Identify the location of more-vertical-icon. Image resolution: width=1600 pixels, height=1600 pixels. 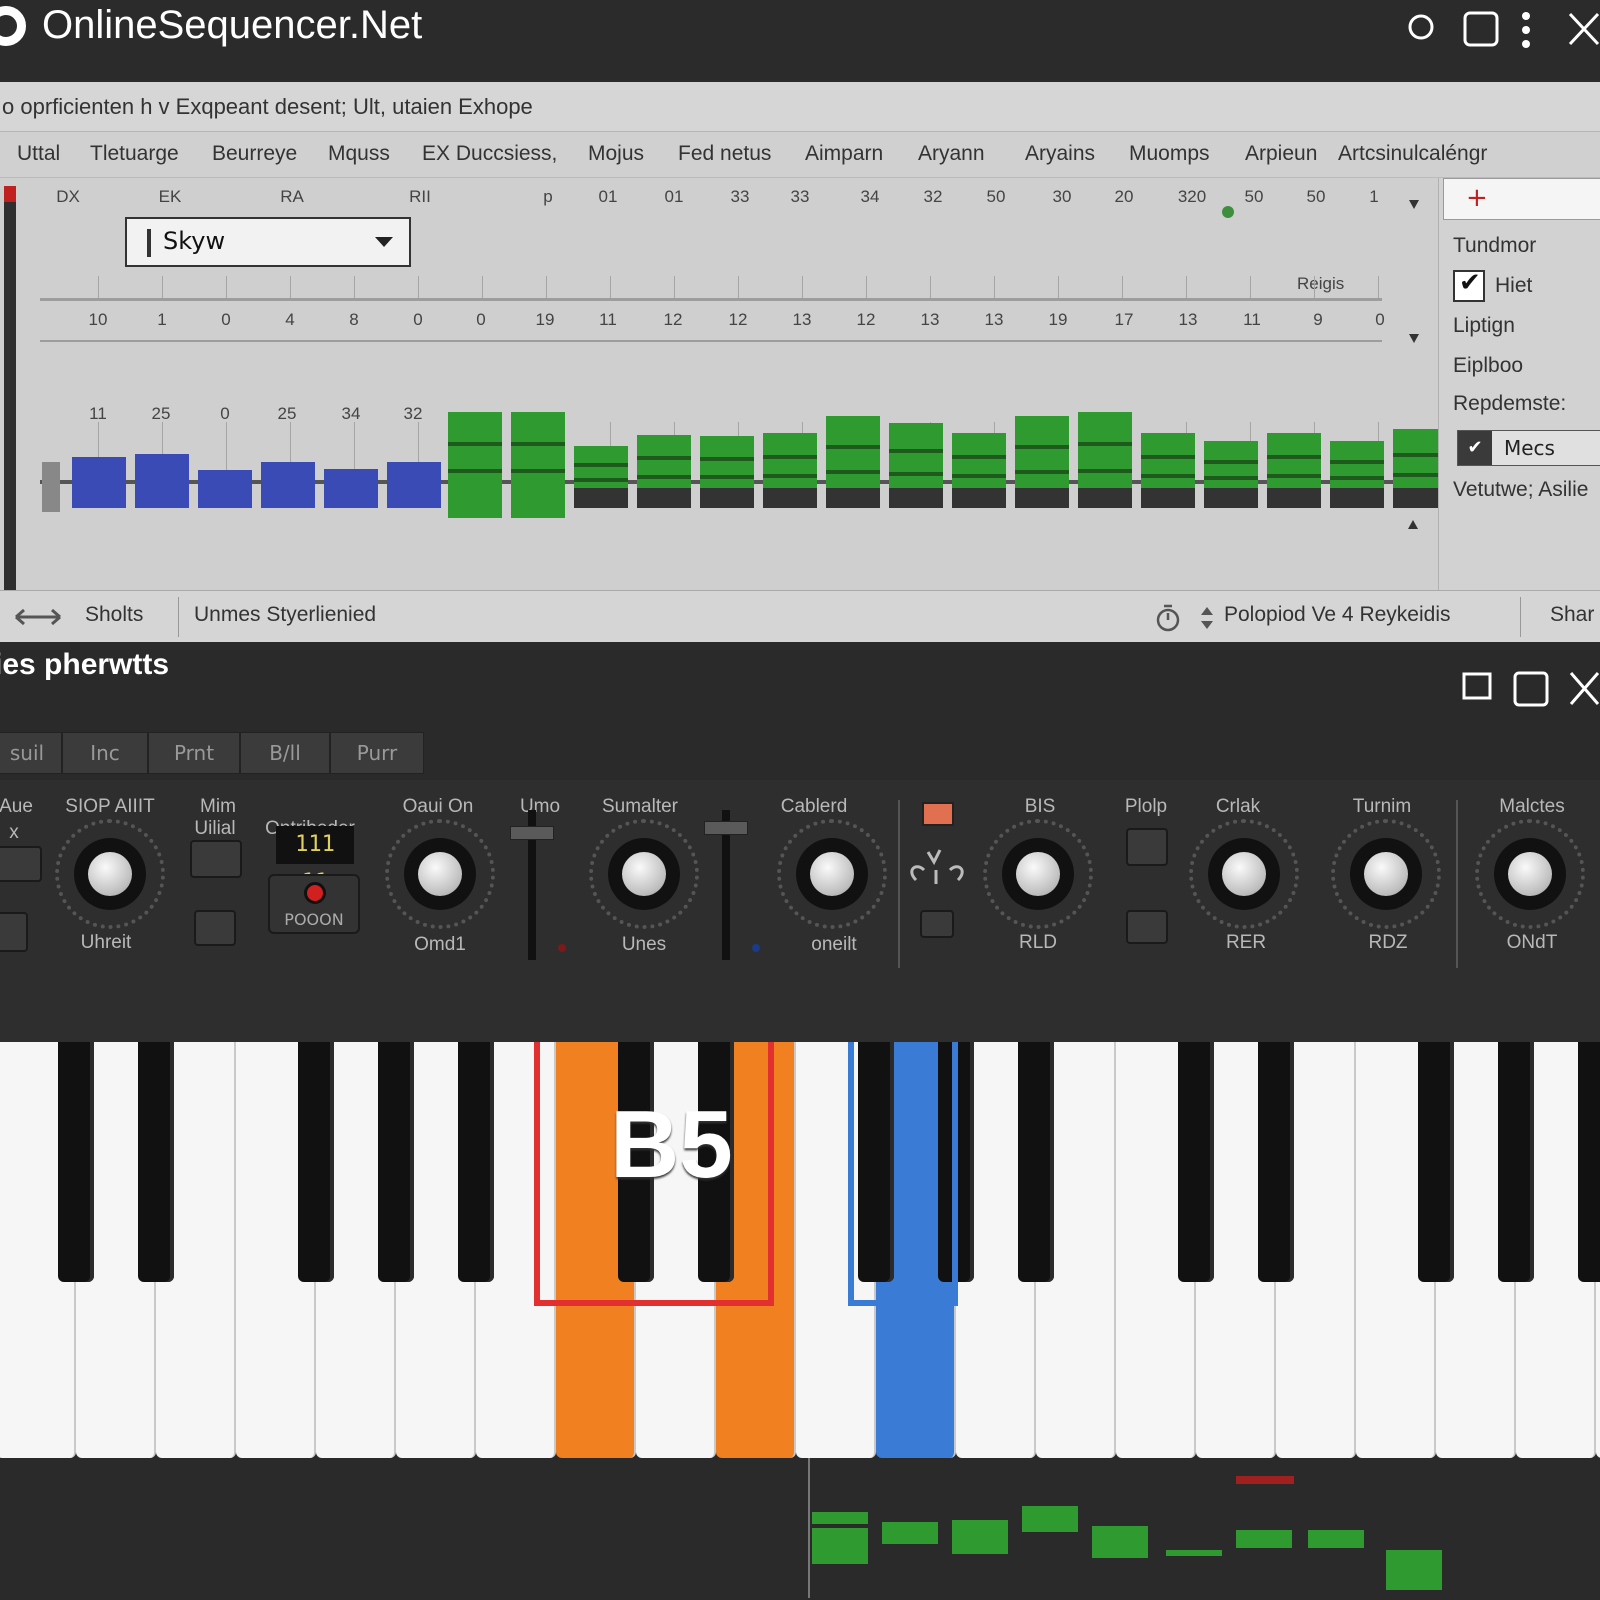
(1526, 30).